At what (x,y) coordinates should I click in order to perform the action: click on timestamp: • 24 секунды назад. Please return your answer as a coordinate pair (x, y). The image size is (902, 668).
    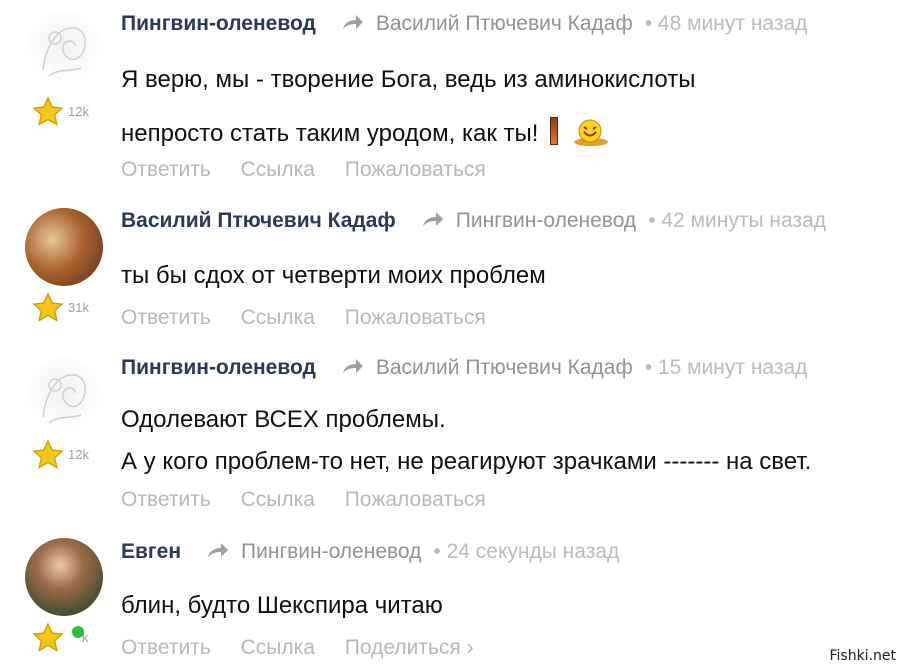
    Looking at the image, I should click on (526, 552).